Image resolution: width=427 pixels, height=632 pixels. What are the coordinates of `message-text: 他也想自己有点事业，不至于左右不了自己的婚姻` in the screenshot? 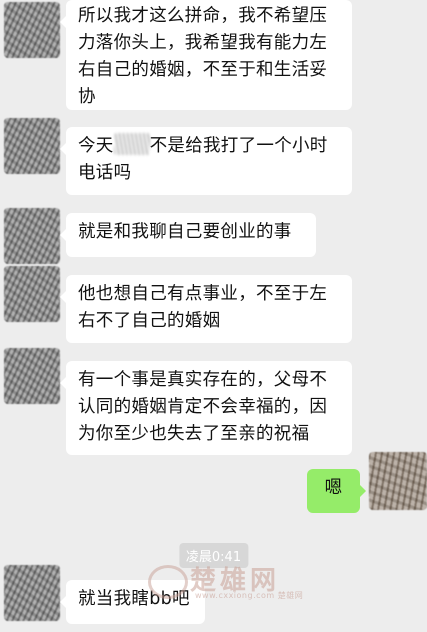 It's located at (203, 307).